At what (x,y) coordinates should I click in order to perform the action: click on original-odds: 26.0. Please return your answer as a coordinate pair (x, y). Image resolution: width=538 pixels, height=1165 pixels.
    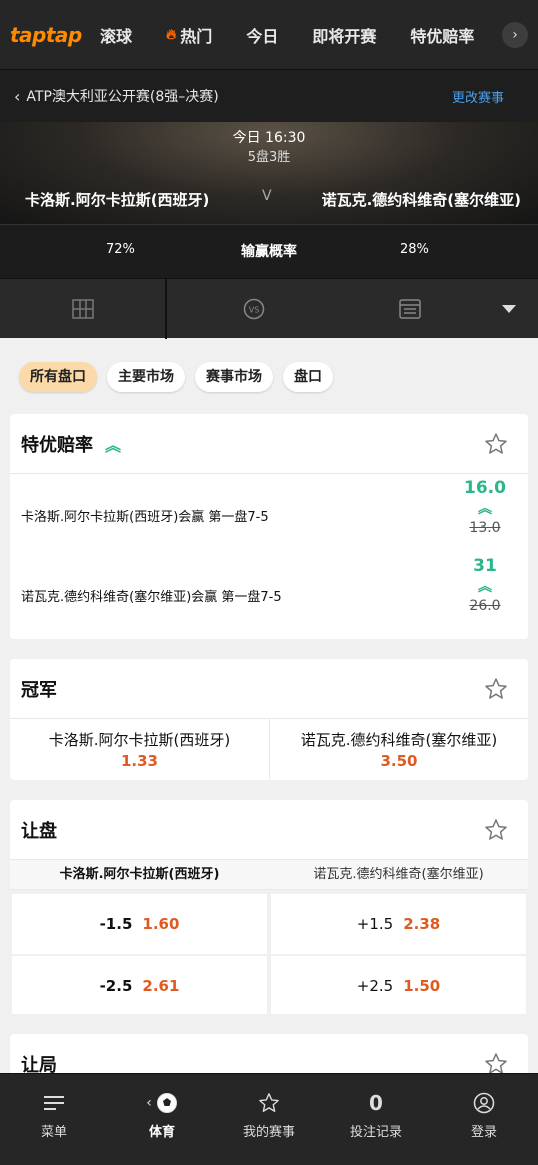
    Looking at the image, I should click on (485, 606).